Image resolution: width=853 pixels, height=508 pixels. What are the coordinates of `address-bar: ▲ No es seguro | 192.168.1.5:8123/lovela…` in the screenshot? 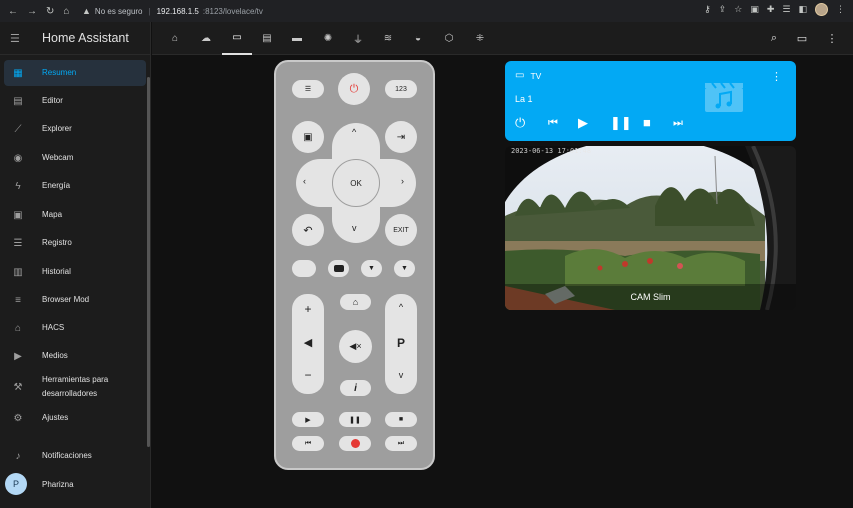 It's located at (172, 11).